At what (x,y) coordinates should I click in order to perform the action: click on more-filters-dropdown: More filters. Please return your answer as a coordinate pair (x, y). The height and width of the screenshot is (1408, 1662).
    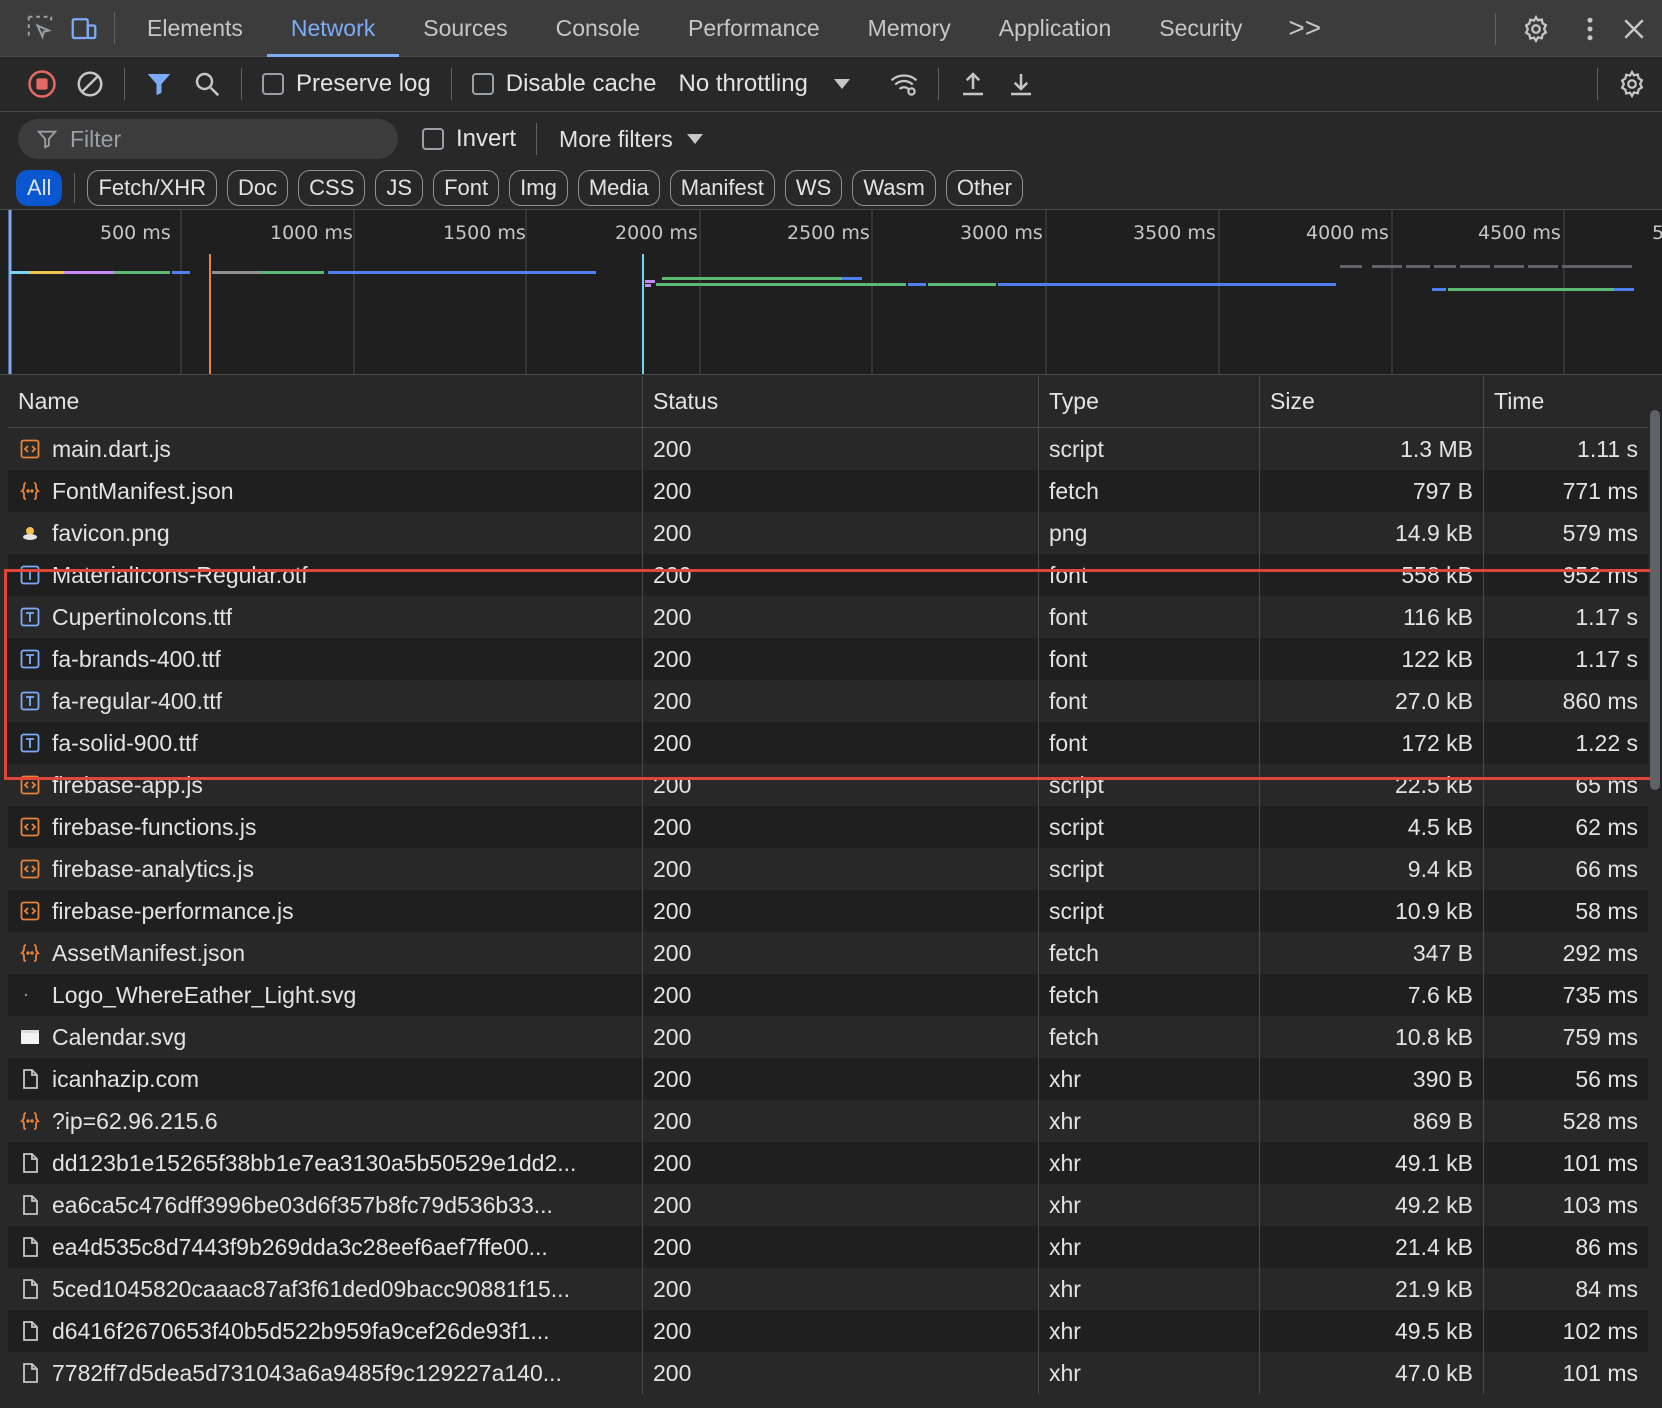
    Looking at the image, I should click on (631, 139).